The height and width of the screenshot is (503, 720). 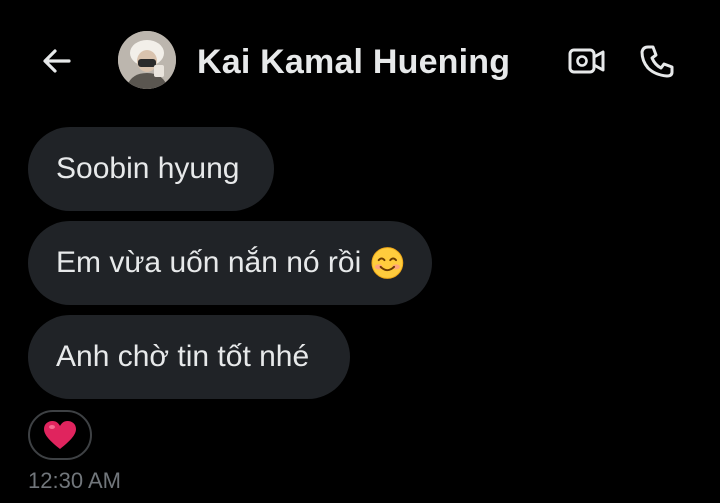 I want to click on message-bubble: Em vừa uốn nắn nó rồi, so click(x=230, y=263).